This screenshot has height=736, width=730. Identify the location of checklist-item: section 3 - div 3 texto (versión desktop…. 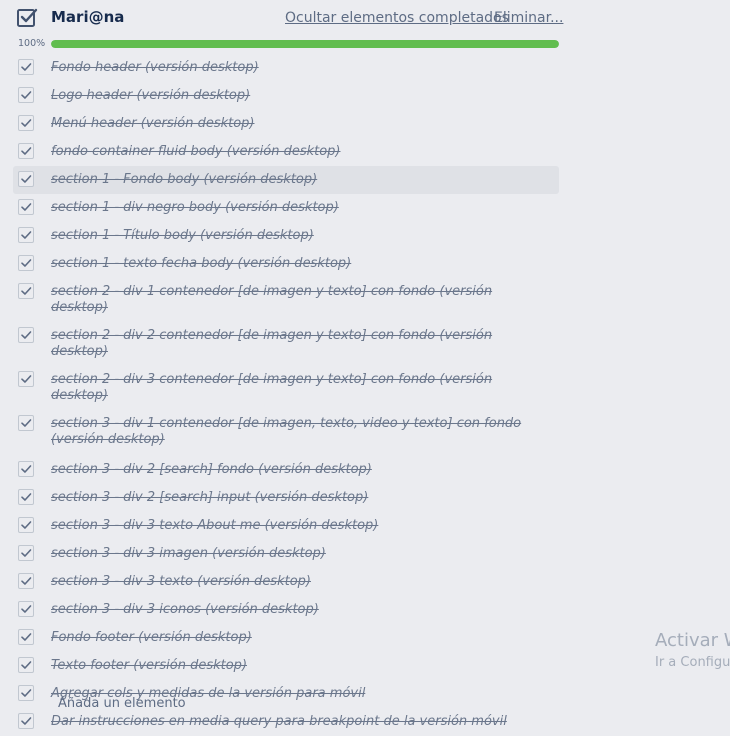
(286, 582).